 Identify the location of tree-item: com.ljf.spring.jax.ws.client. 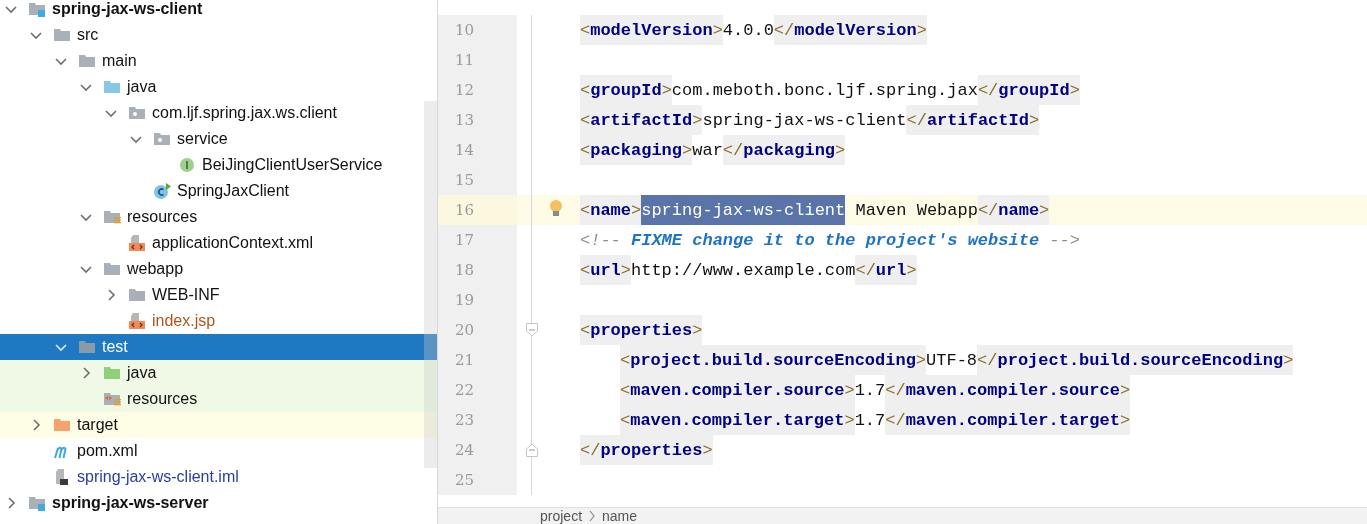
(218, 113).